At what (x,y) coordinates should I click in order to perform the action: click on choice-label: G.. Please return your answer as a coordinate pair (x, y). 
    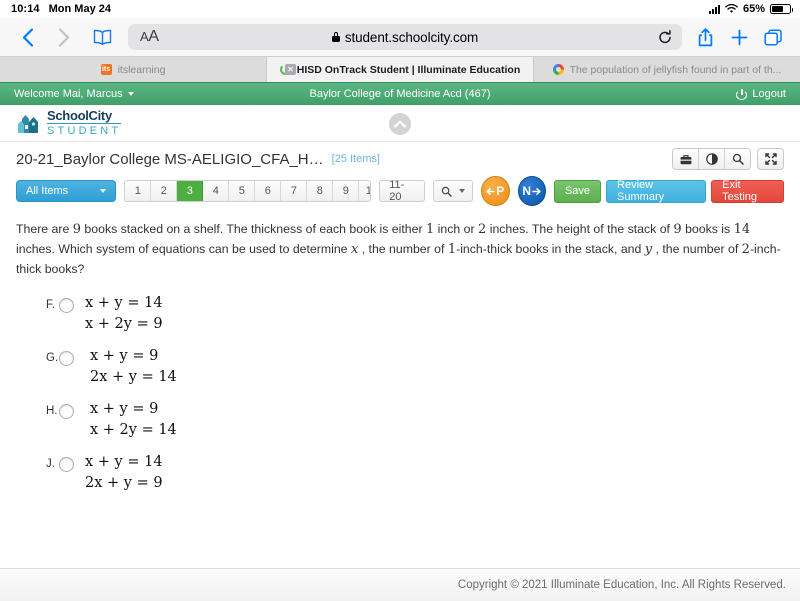
    Looking at the image, I should click on (52, 358).